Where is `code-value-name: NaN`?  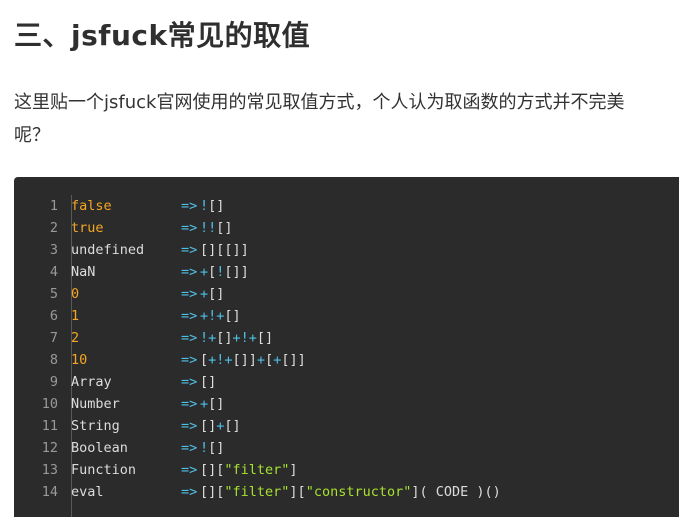 code-value-name: NaN is located at coordinates (83, 272).